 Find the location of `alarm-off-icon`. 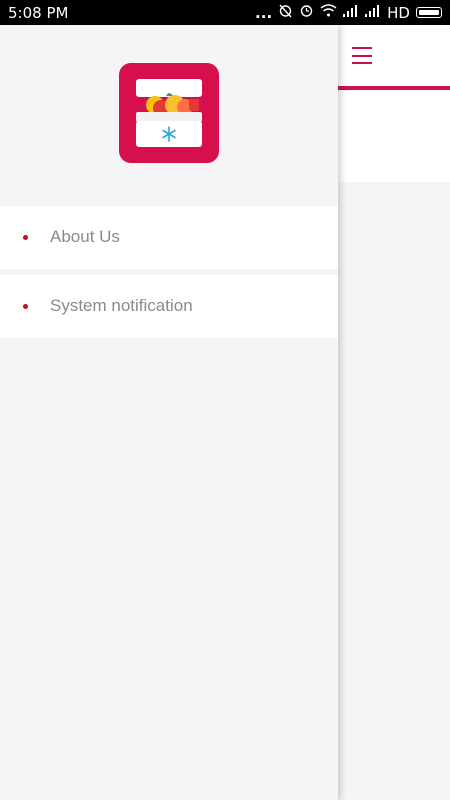

alarm-off-icon is located at coordinates (285, 12).